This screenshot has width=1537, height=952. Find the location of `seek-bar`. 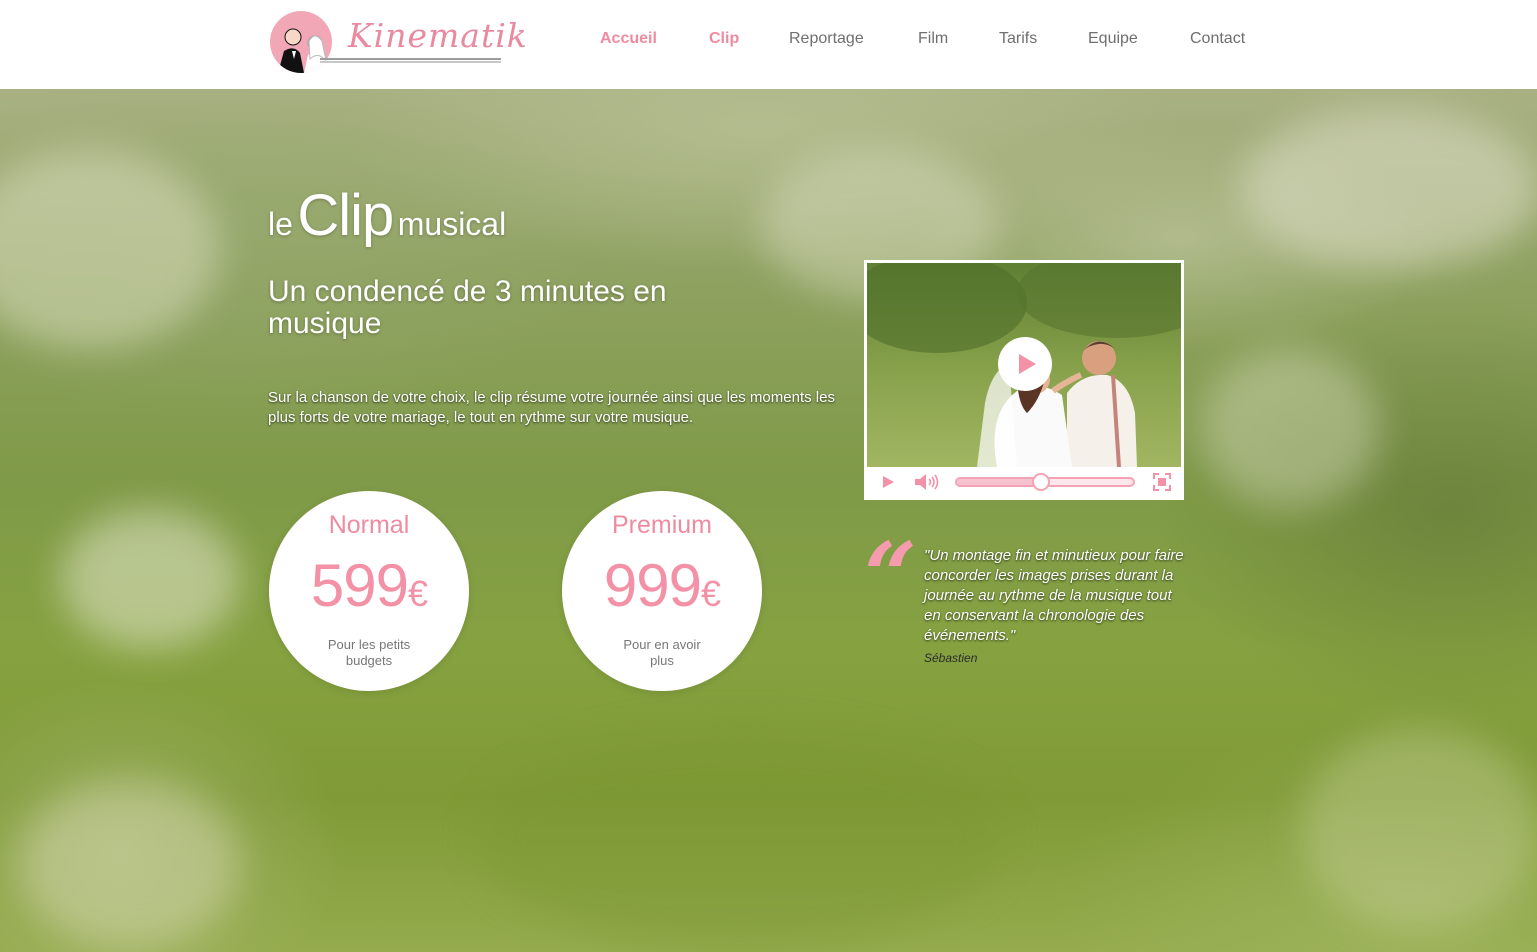

seek-bar is located at coordinates (1045, 482).